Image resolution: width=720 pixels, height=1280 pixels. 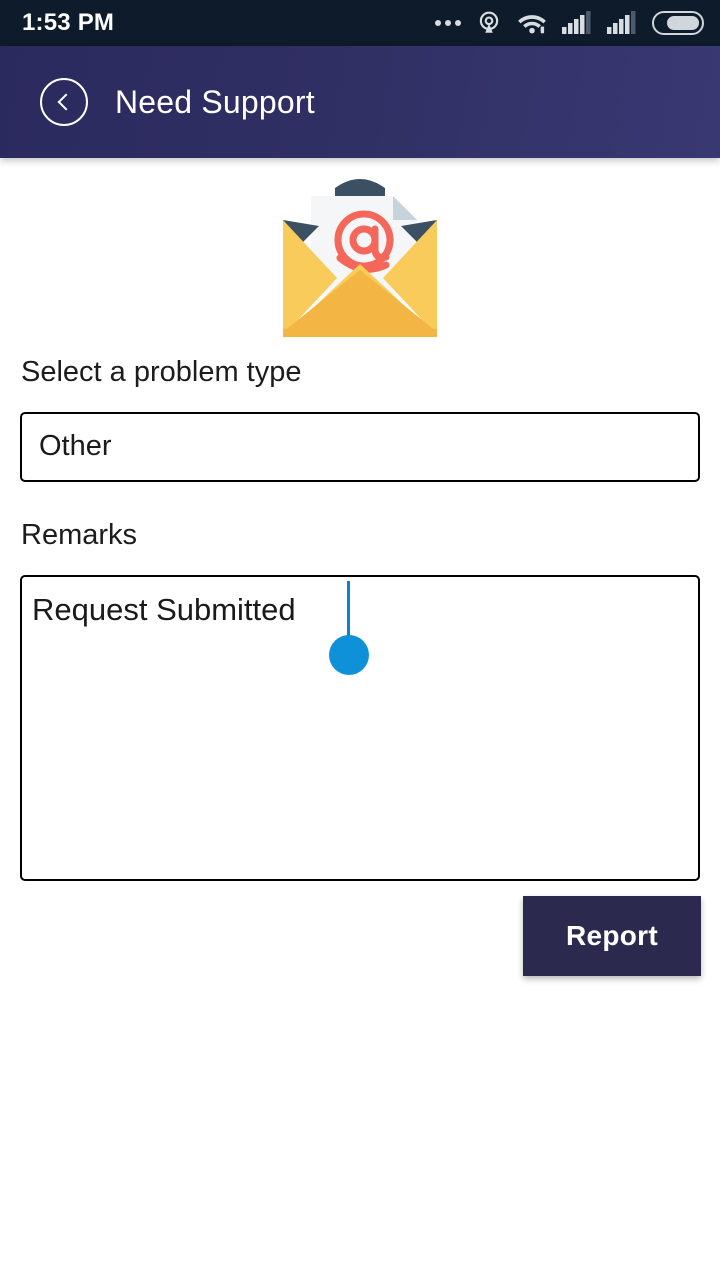 I want to click on chevron-left-glyph, so click(x=66, y=102).